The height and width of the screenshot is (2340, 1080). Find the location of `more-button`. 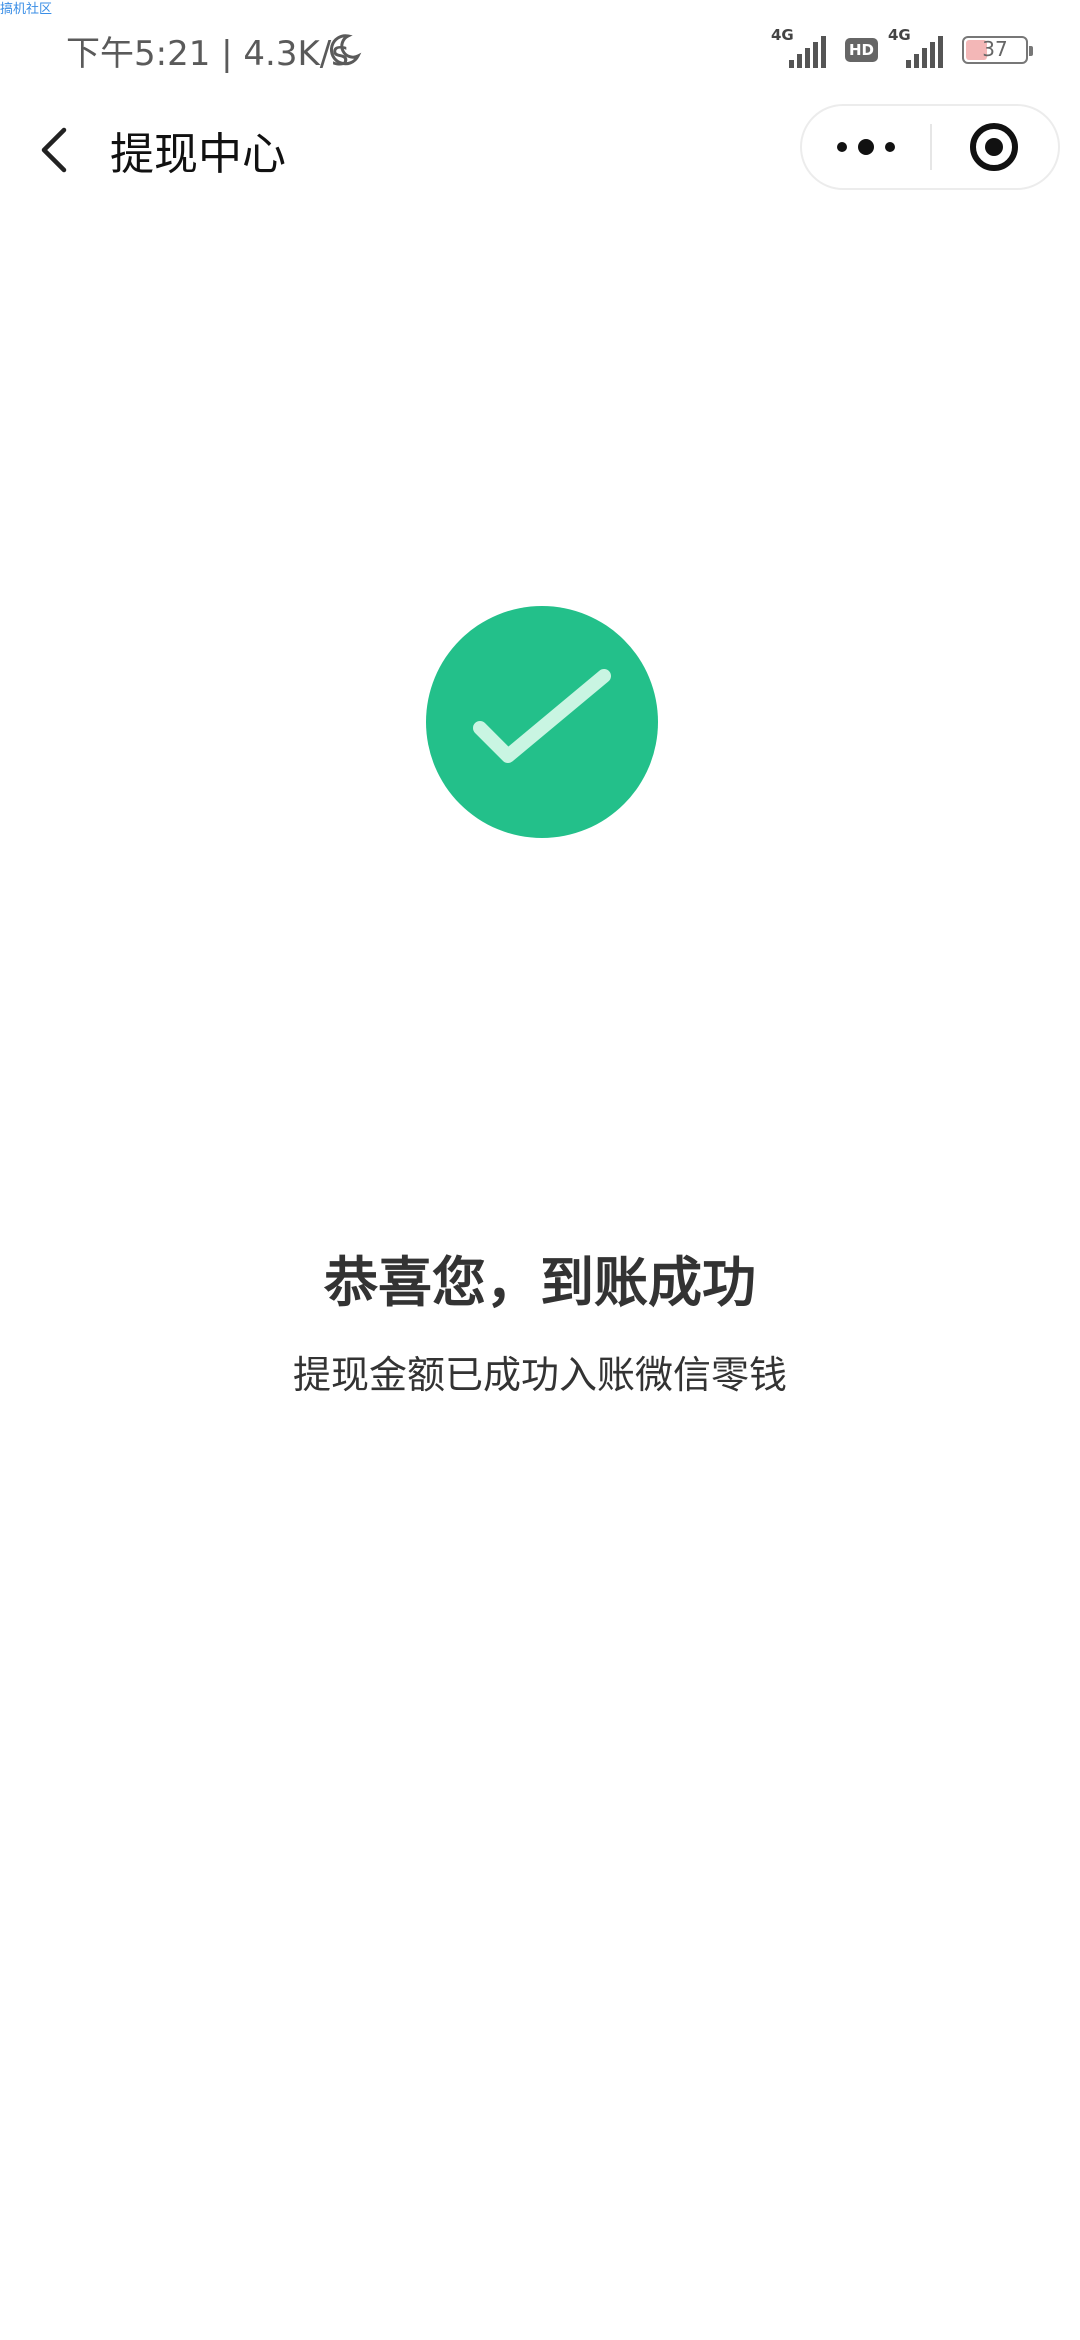

more-button is located at coordinates (866, 147).